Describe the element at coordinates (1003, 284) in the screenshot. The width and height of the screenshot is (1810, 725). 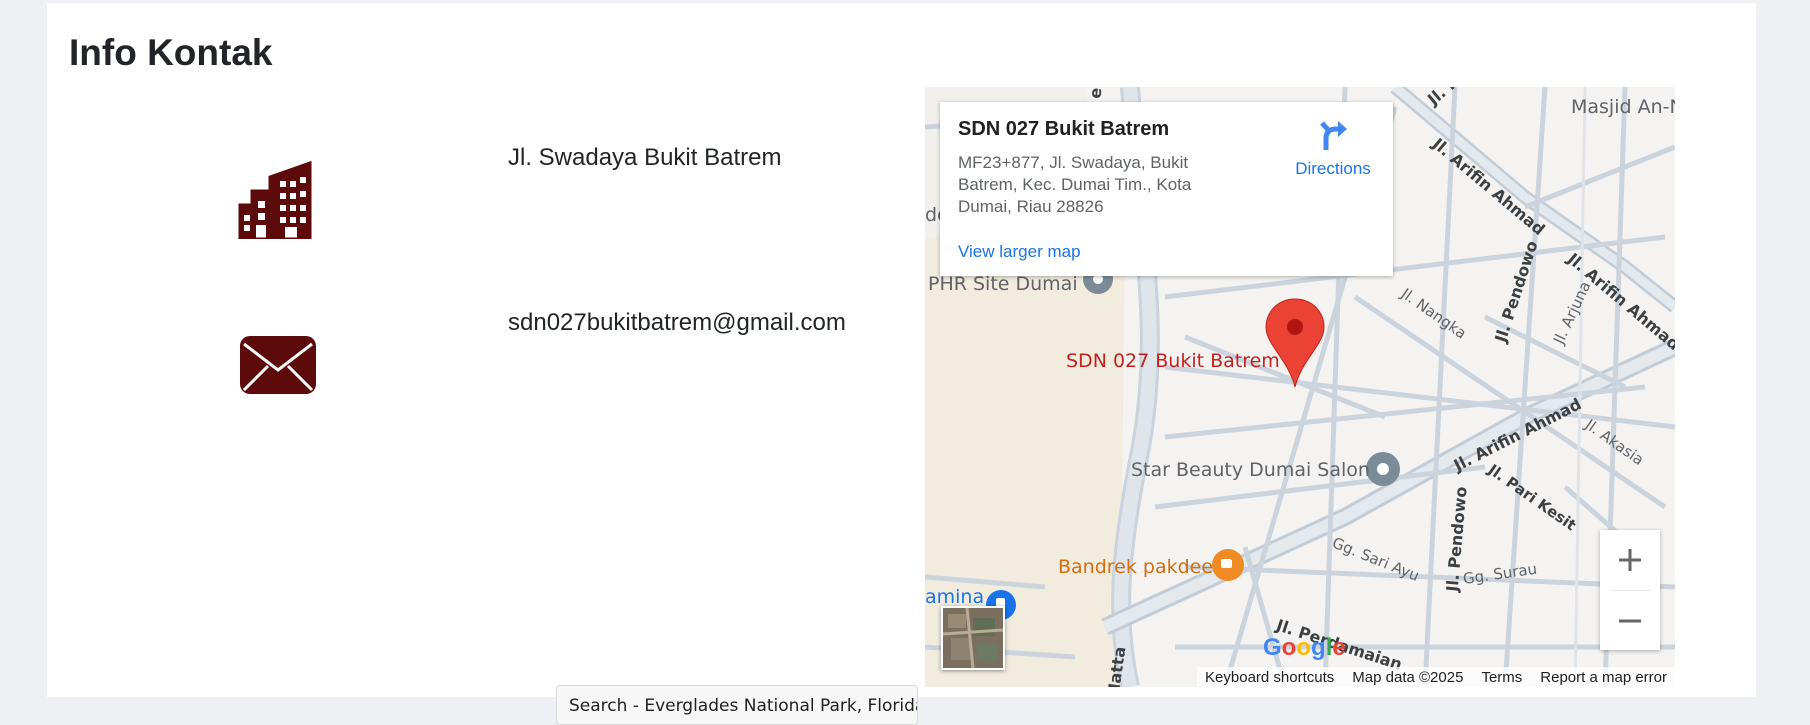
I see `map-label-phr: PHR Site Dumai` at that location.